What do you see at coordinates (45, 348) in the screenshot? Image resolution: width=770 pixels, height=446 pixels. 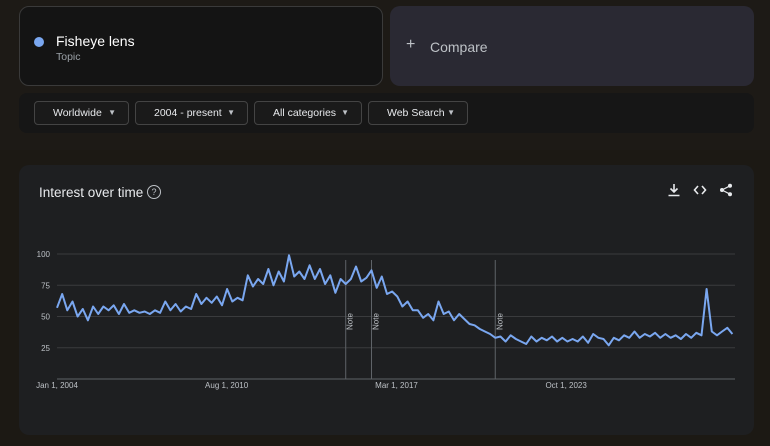 I see `y-tick-label: 25` at bounding box center [45, 348].